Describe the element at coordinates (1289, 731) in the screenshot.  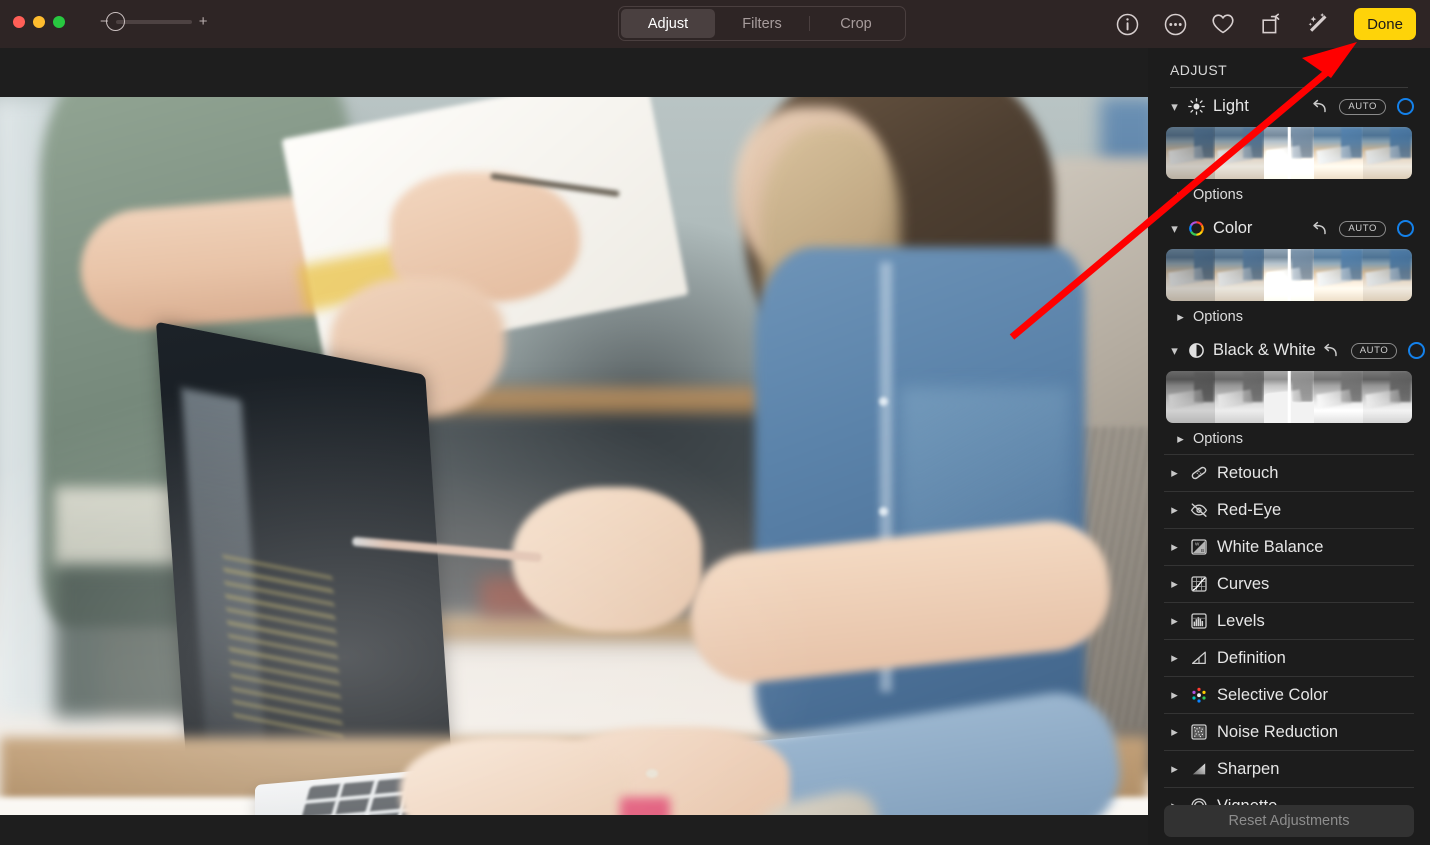
I see `sidebar-item-noise-reduction: ▸ Noise Reduction` at that location.